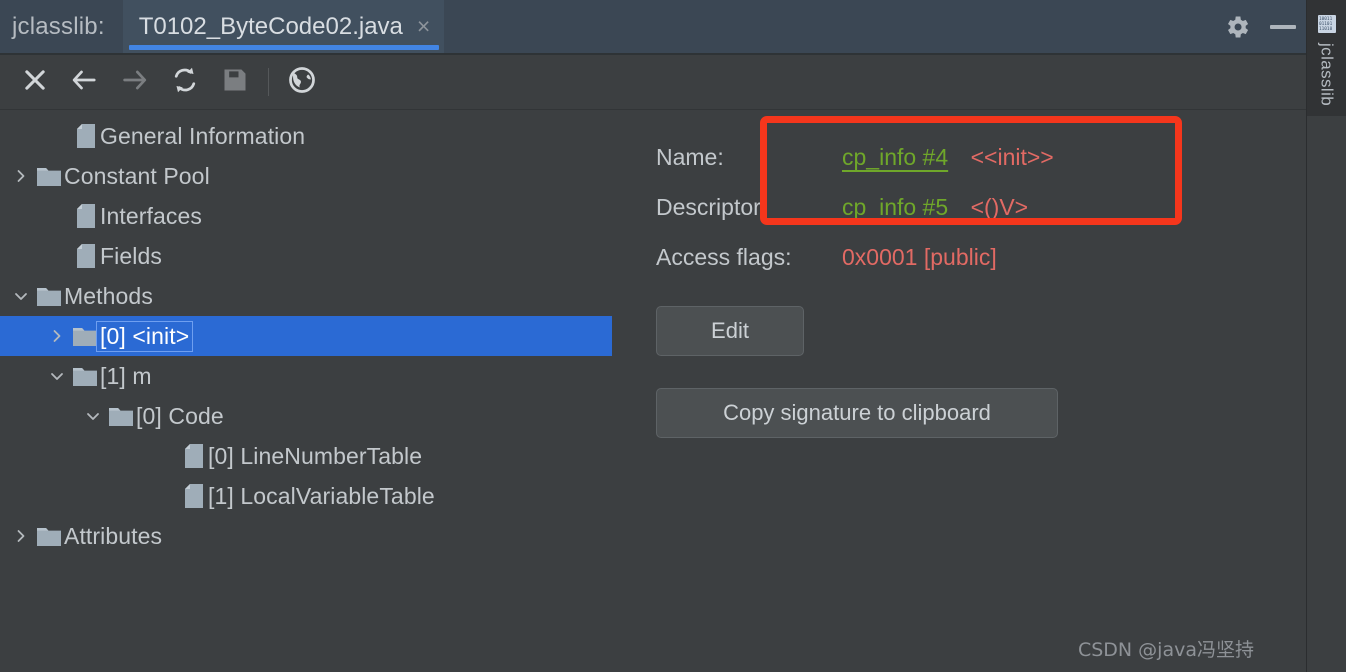 This screenshot has height=672, width=1346. What do you see at coordinates (270, 26) in the screenshot?
I see `tab-title: T0102_ByteCode02.java` at bounding box center [270, 26].